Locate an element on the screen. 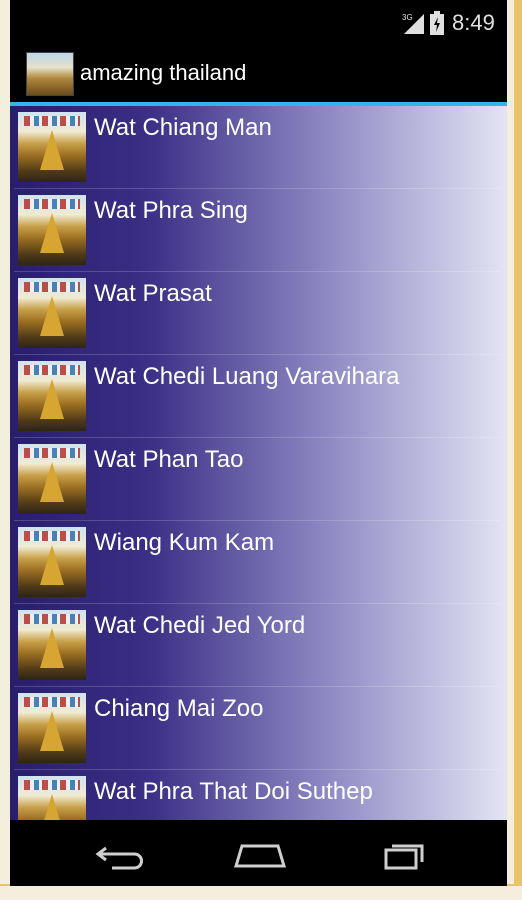 The height and width of the screenshot is (900, 522). list-item: Wiang Kum Kam is located at coordinates (258, 562).